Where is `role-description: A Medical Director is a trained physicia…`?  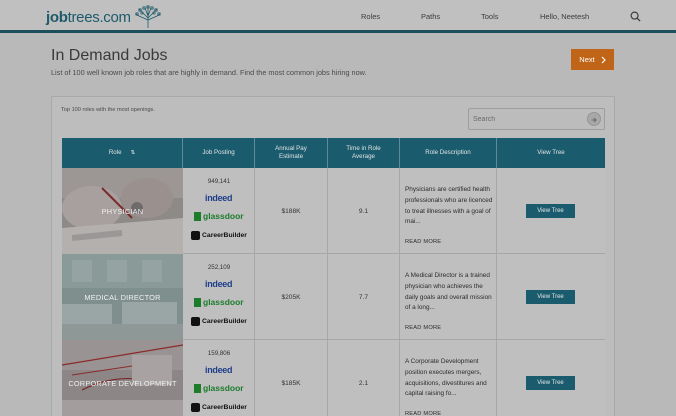 role-description: A Medical Director is a trained physicia… is located at coordinates (448, 292).